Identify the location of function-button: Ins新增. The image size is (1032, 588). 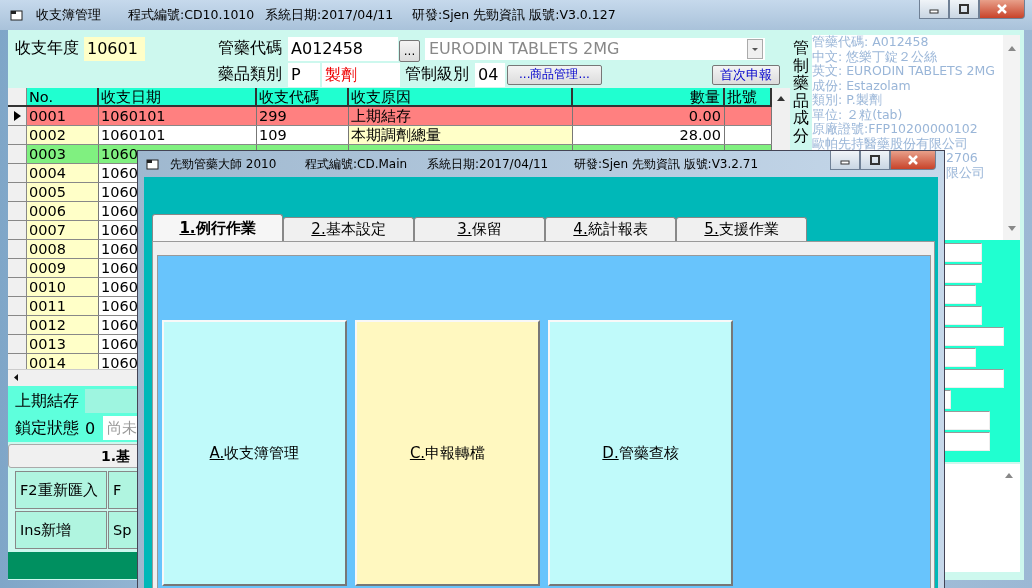
(61, 530).